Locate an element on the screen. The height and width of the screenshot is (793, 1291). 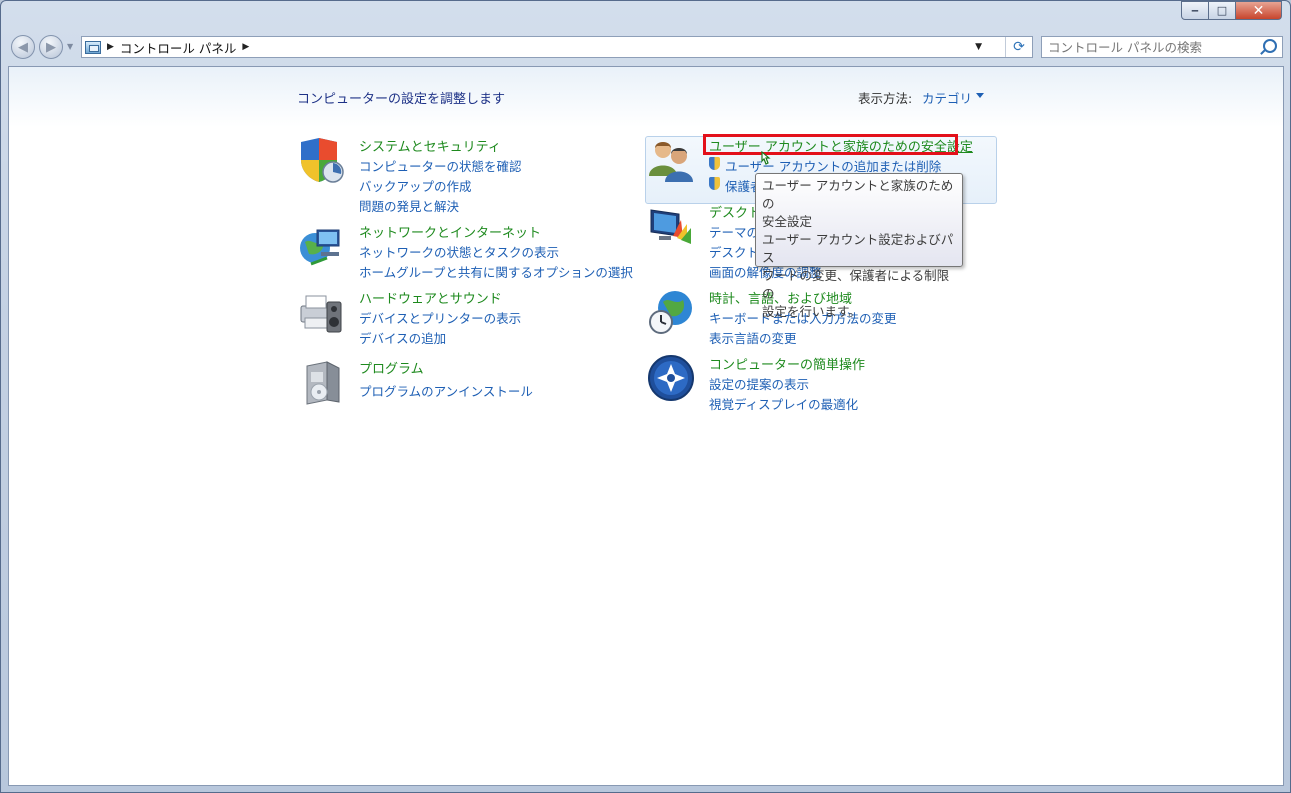
recent-pages-dropdown: ▼ is located at coordinates (70, 46).